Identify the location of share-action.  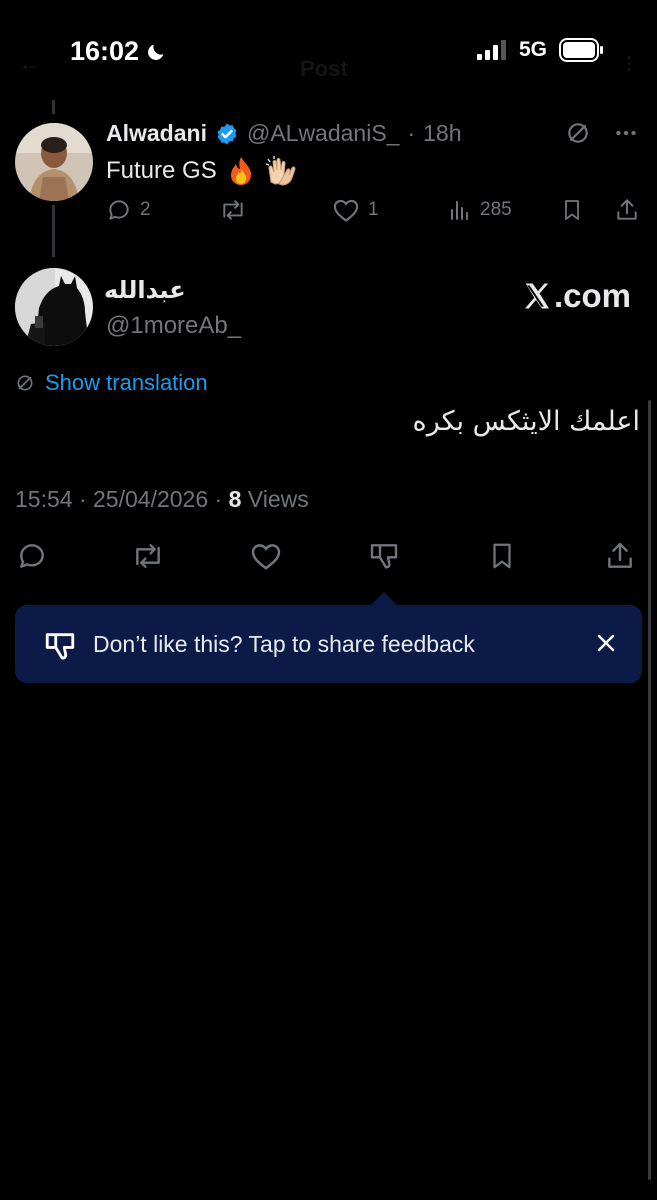
(627, 210).